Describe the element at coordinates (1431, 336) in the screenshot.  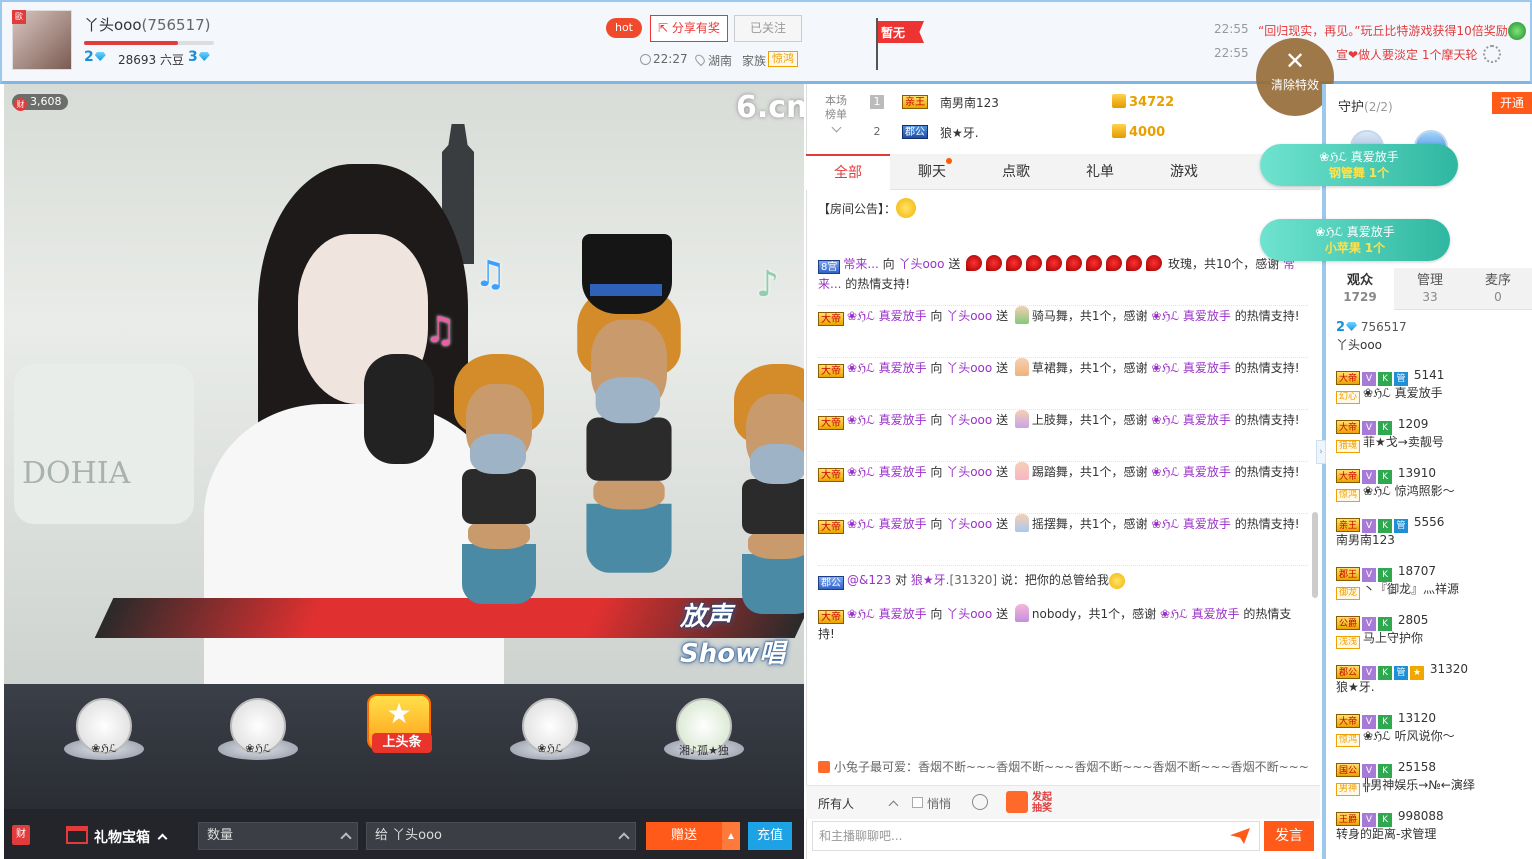
I see `audience-anchor-entry: 2 756517 丫头ooo` at that location.